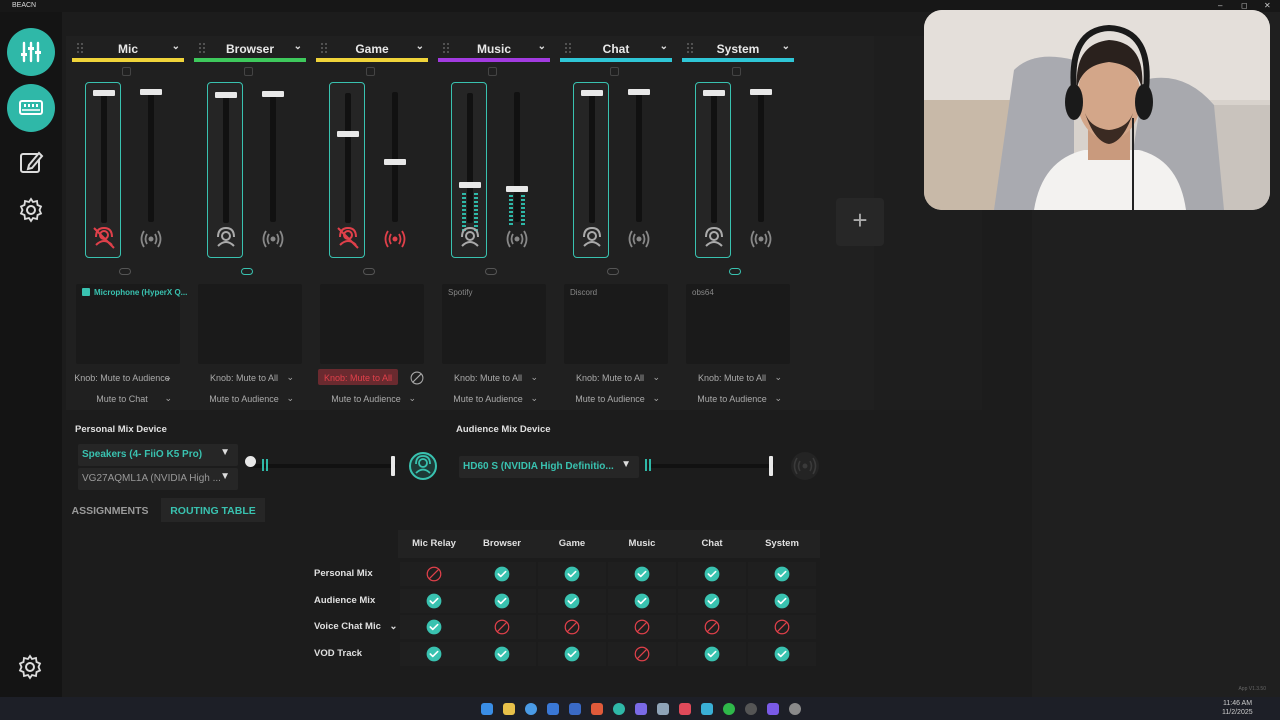  I want to click on spotify-icon, so click(729, 709).